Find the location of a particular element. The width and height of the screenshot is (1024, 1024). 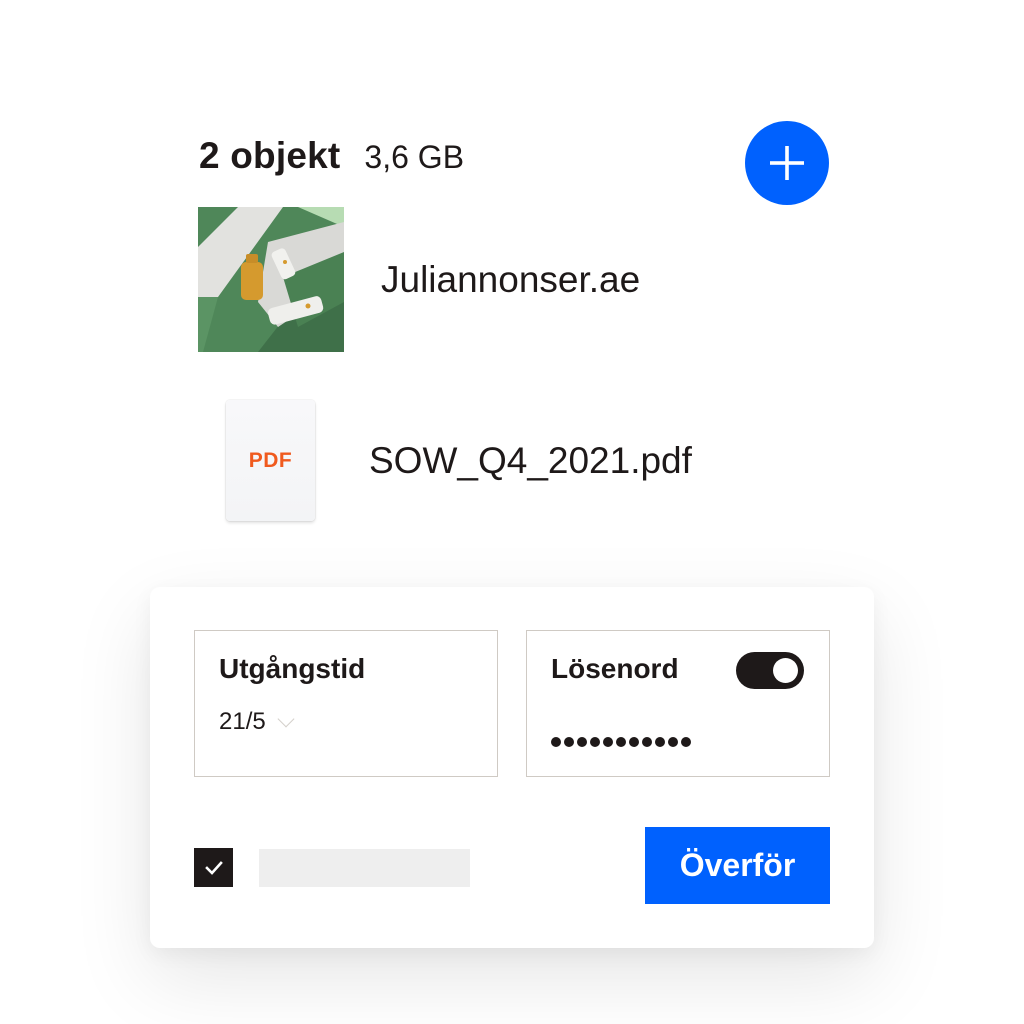

option-checkbox is located at coordinates (213, 867).